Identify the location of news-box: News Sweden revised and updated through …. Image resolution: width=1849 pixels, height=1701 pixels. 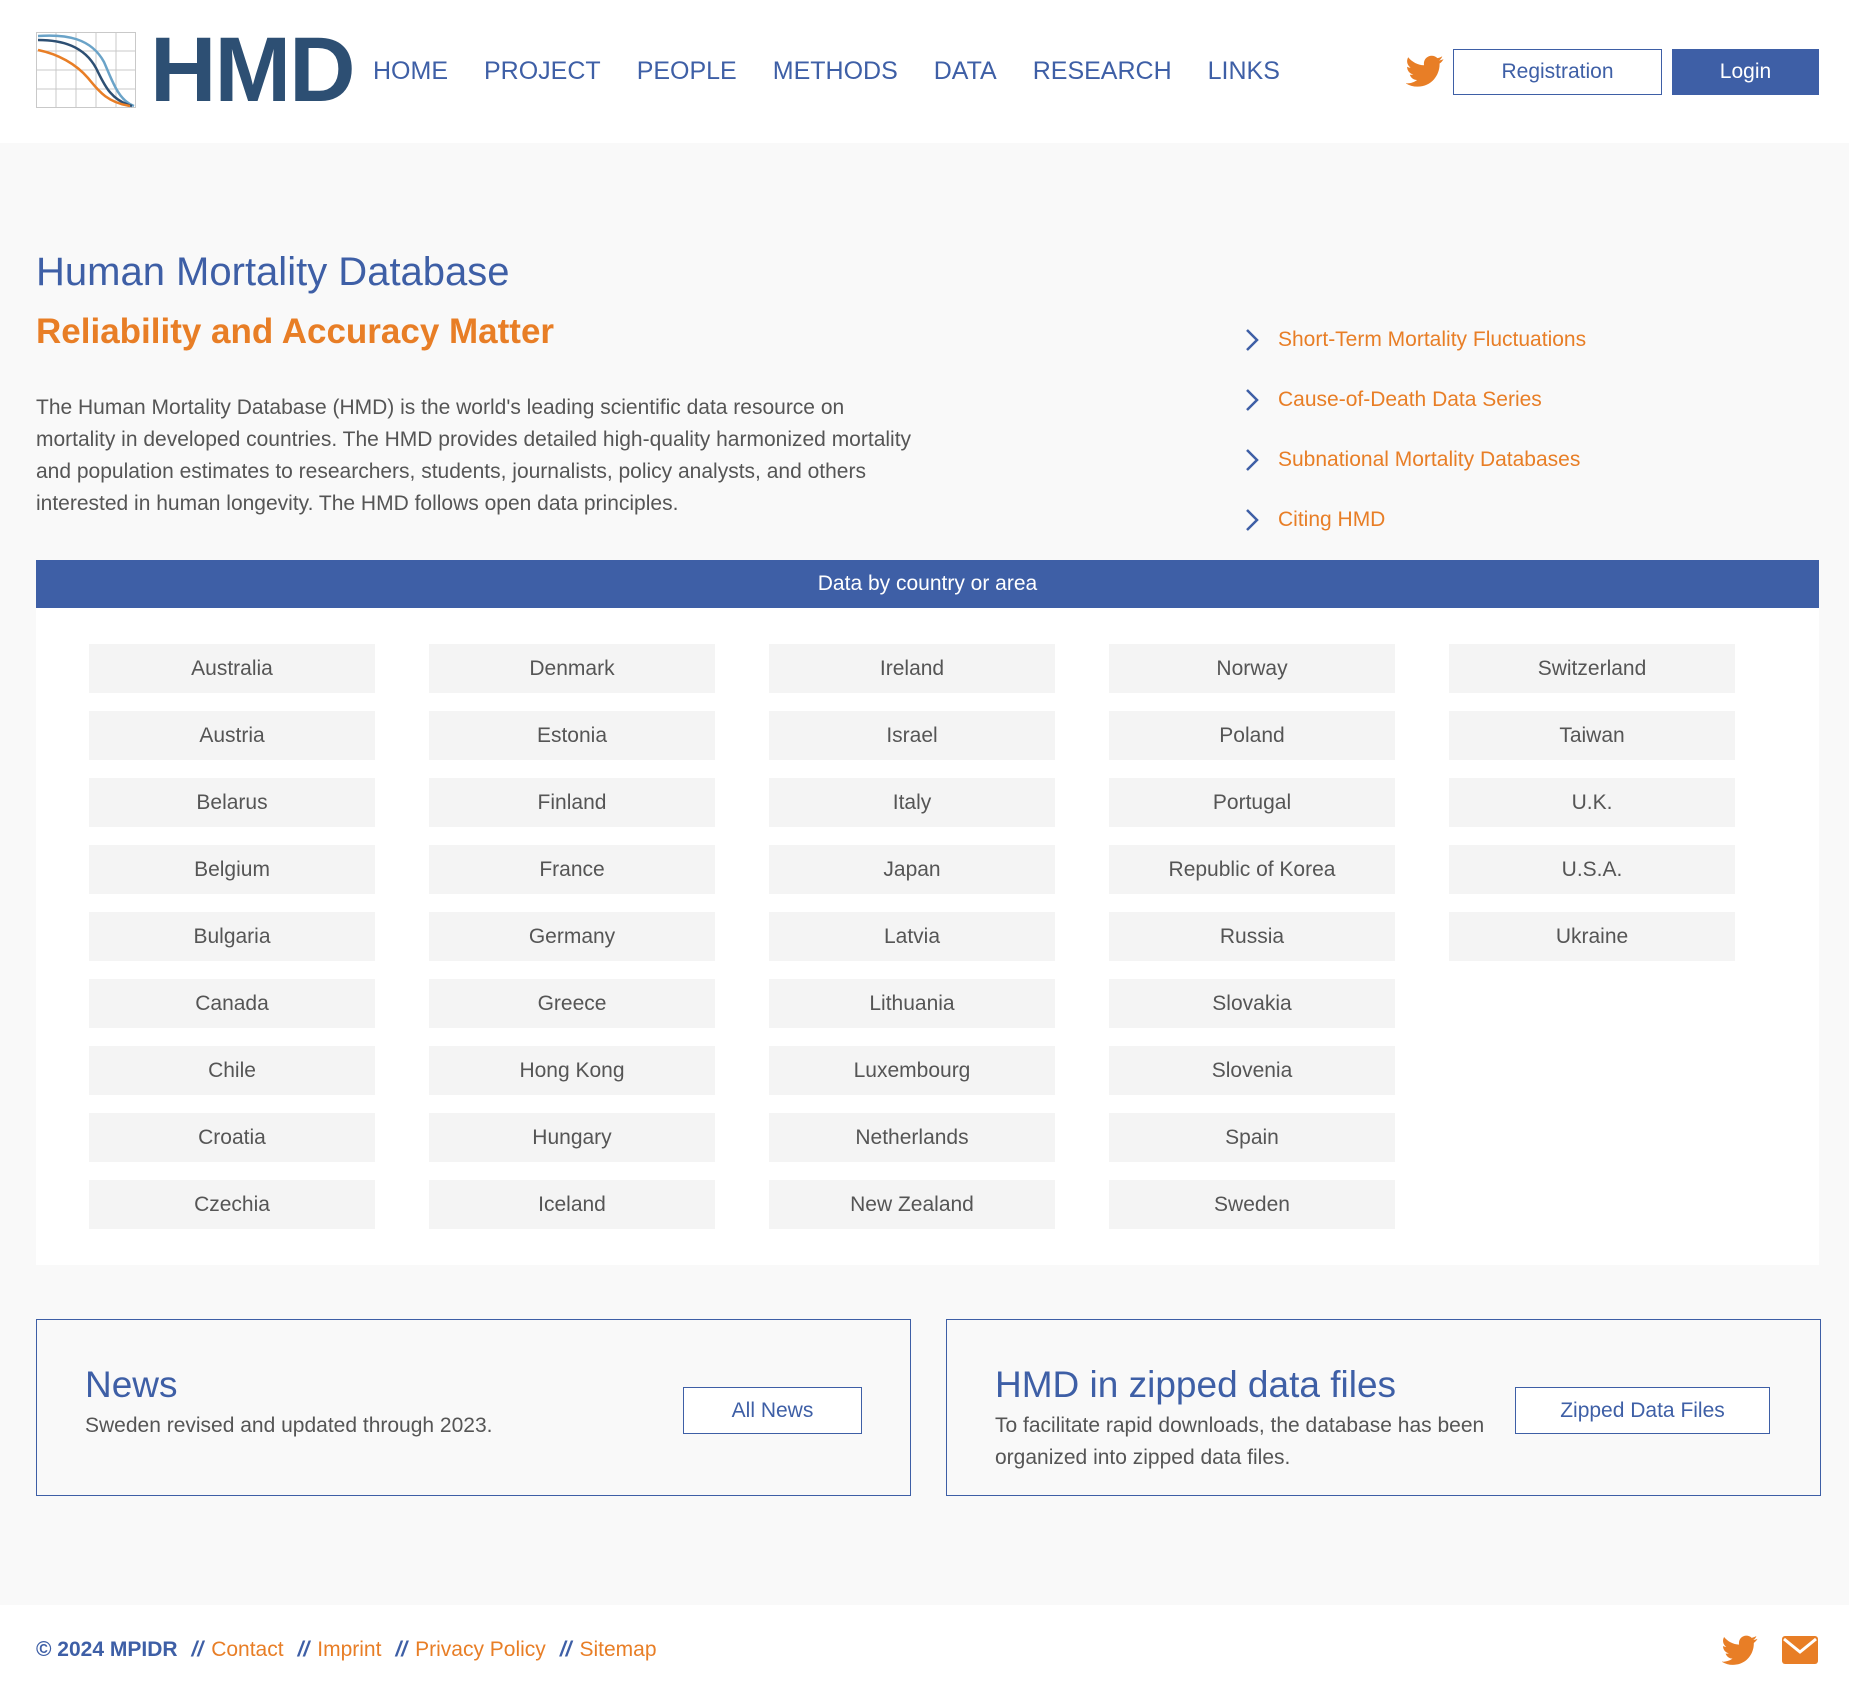
(473, 1407).